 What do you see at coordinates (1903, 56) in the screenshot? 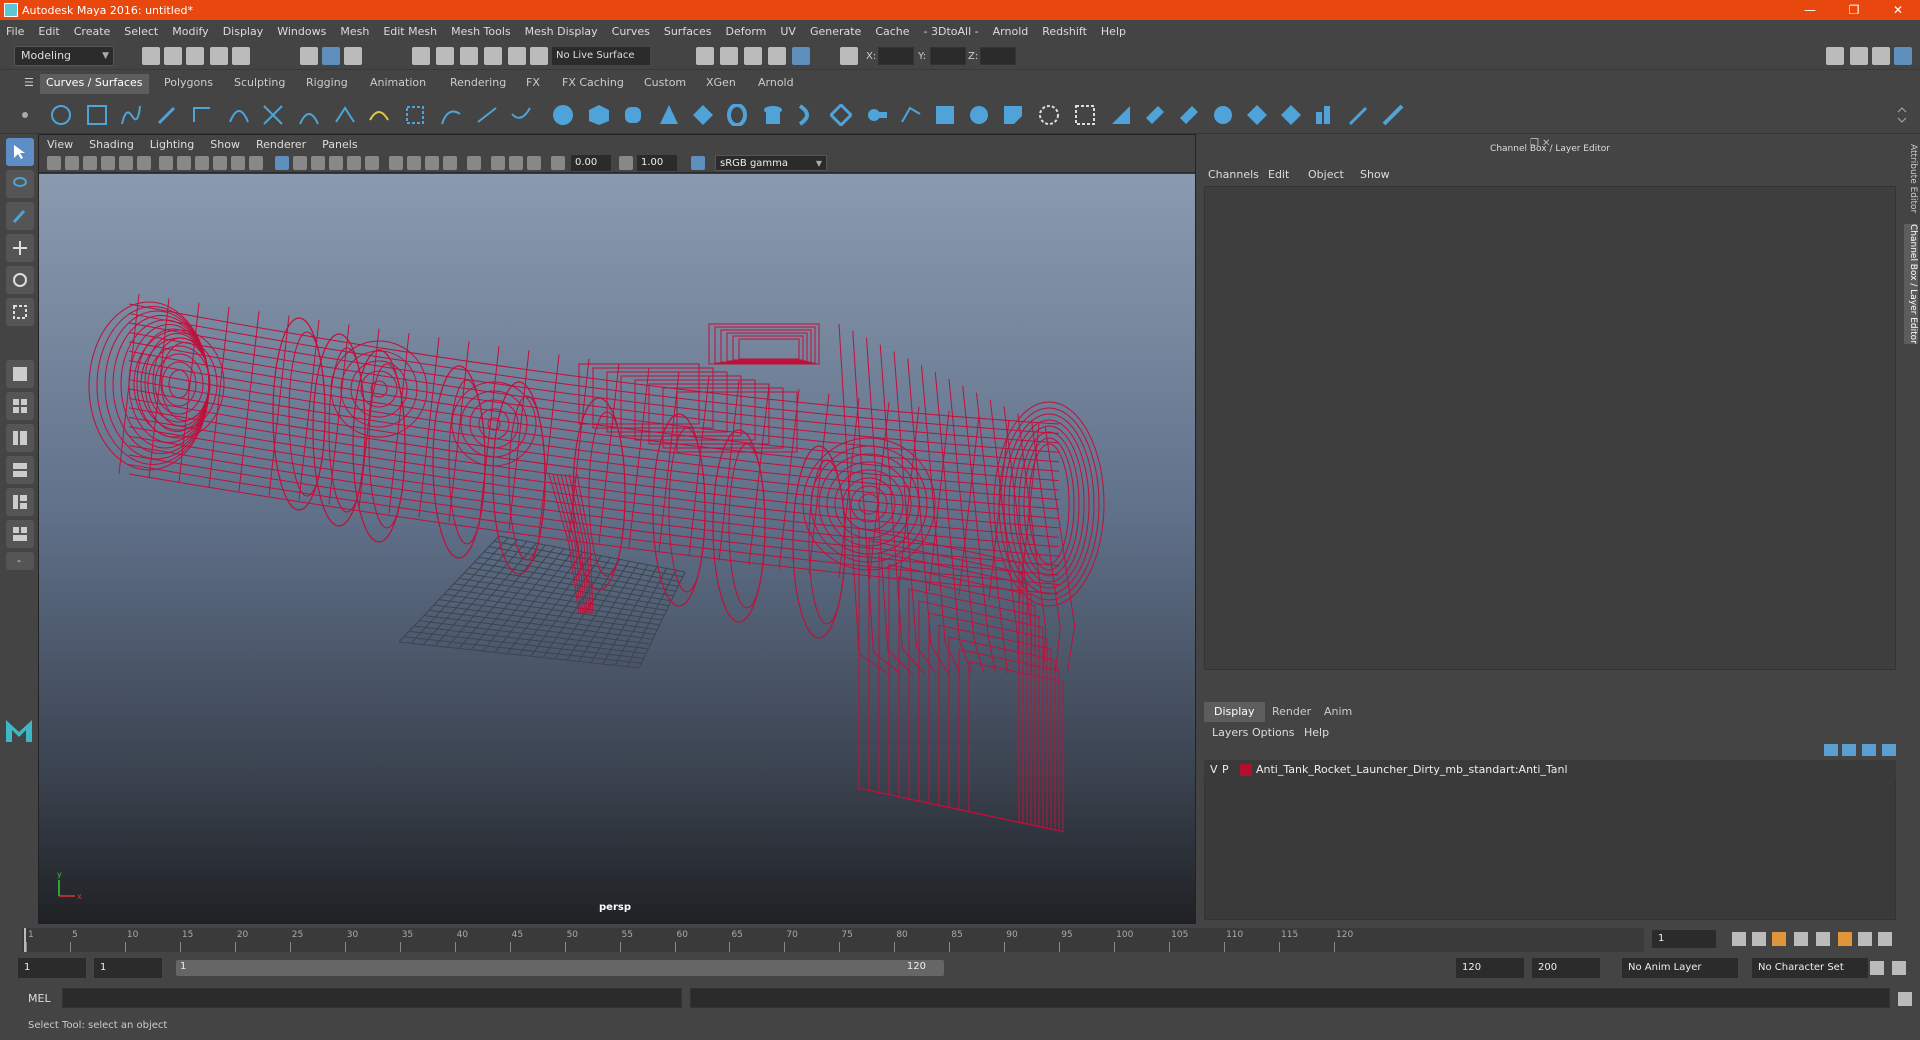
I see `channel-box-toggle-icon` at bounding box center [1903, 56].